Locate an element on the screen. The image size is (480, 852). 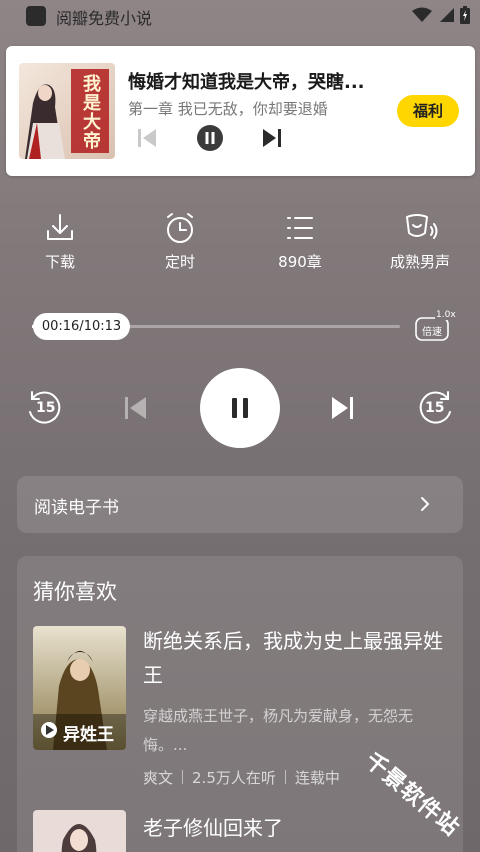
app-icon is located at coordinates (36, 16).